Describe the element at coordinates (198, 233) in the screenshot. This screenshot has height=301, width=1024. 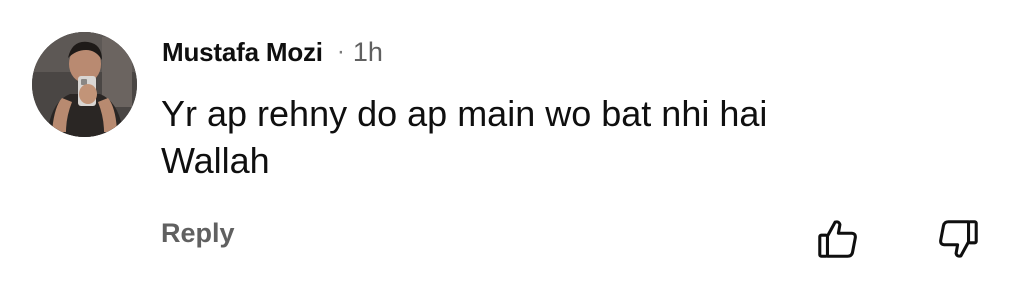
I see `reply-button: Reply` at that location.